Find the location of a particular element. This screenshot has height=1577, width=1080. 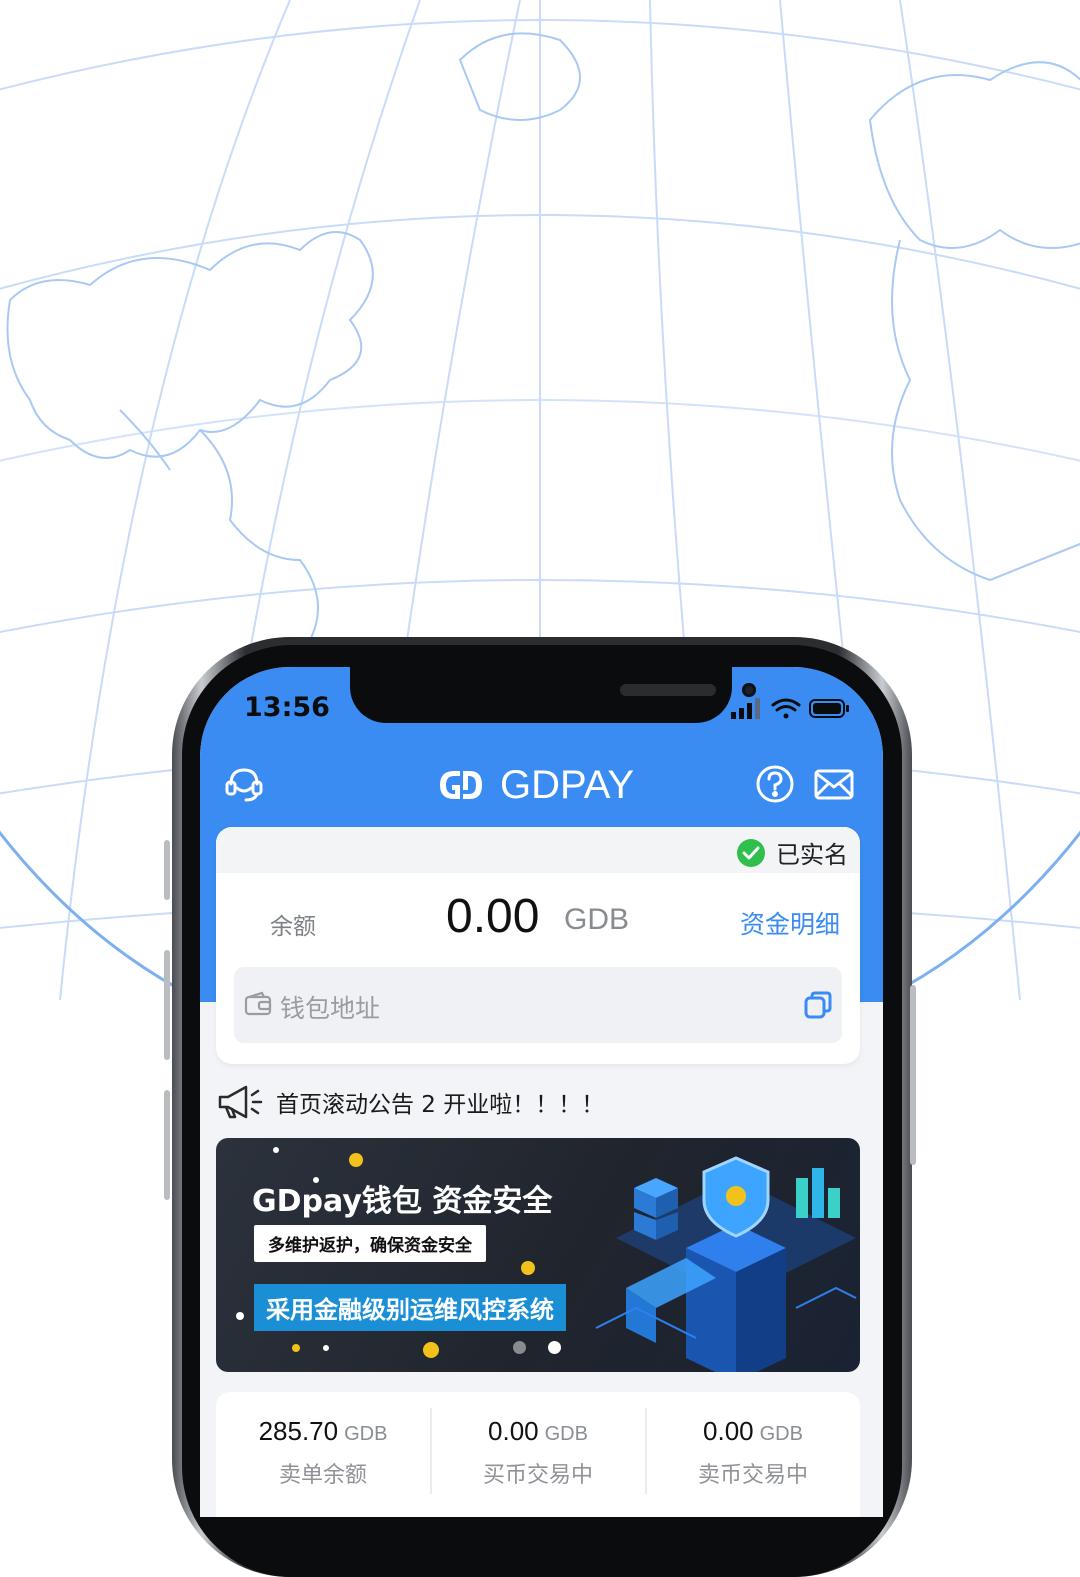

phone-volume-up is located at coordinates (167, 1005).